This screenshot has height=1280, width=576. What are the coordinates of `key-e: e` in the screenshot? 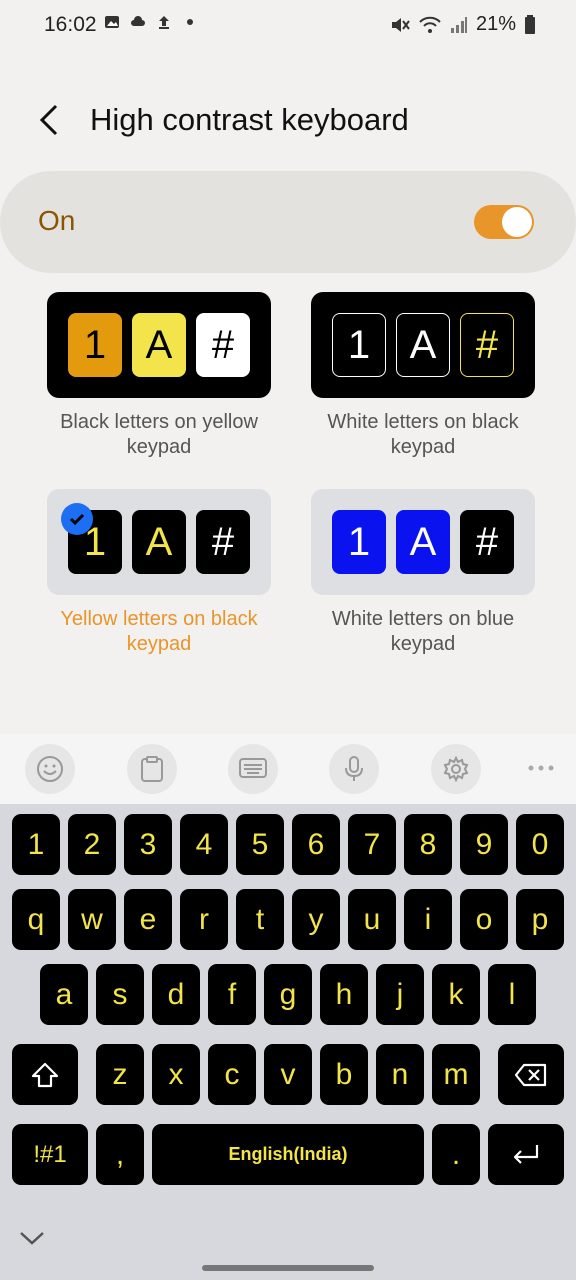 It's located at (148, 919).